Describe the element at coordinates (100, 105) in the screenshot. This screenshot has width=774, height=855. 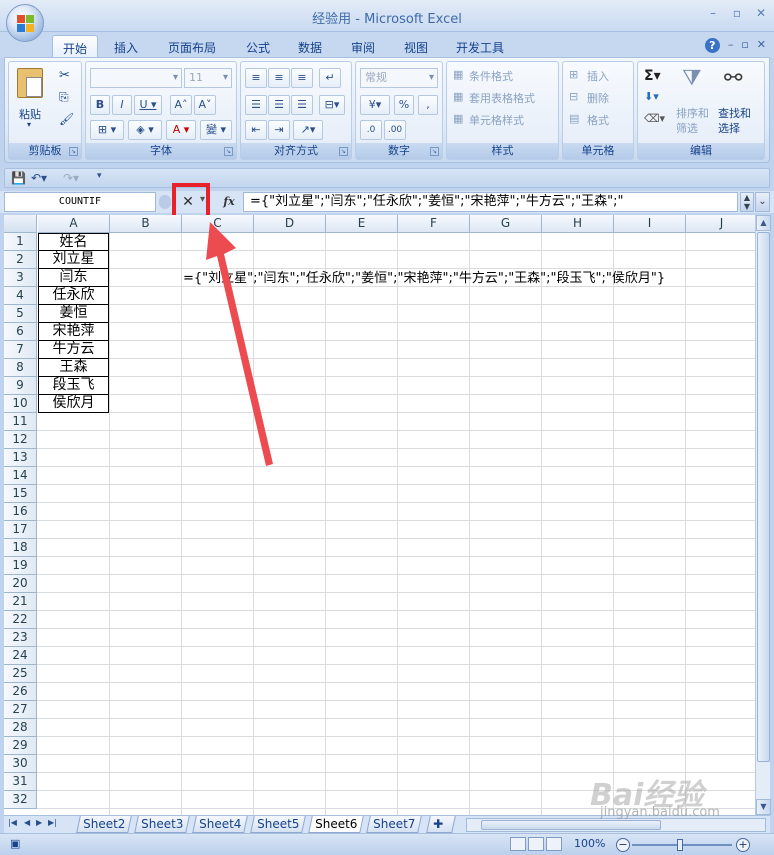
I see `bold-button: B` at that location.